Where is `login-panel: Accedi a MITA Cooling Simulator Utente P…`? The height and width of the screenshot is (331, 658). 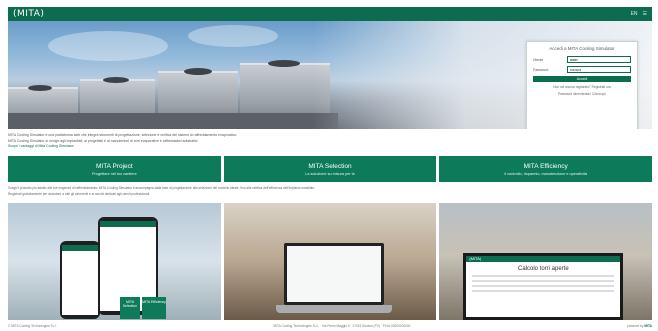 login-panel: Accedi a MITA Cooling Simulator Utente P… is located at coordinates (582, 85).